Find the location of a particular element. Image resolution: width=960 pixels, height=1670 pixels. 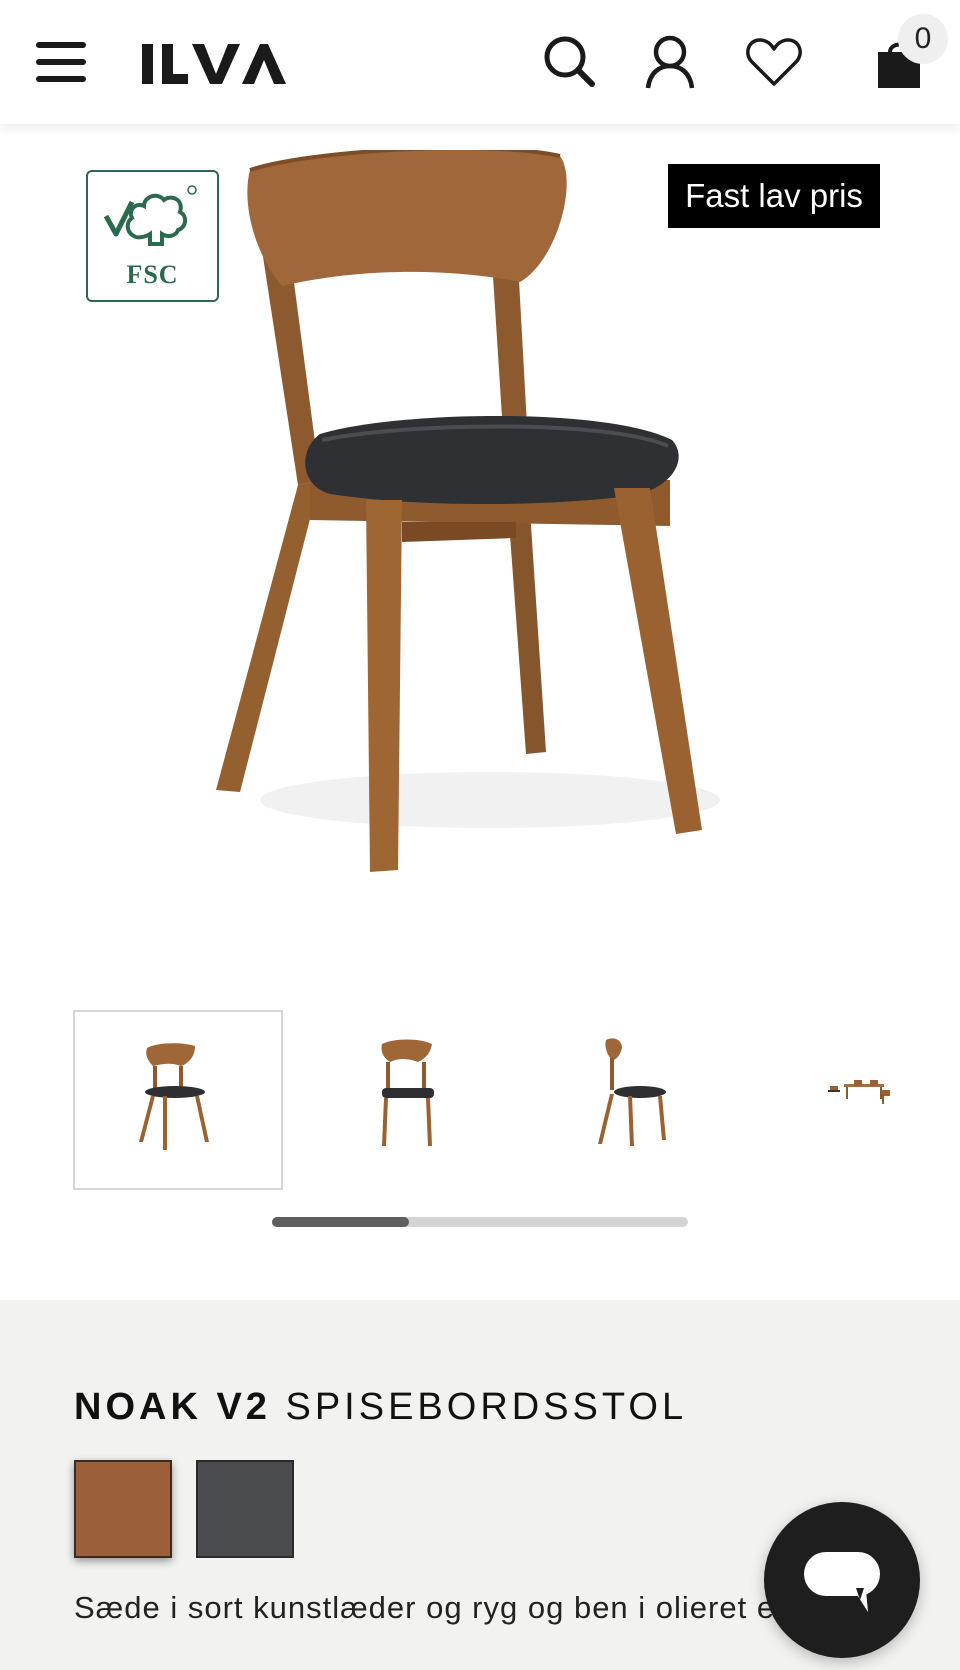

site-header: 0 is located at coordinates (480, 62).